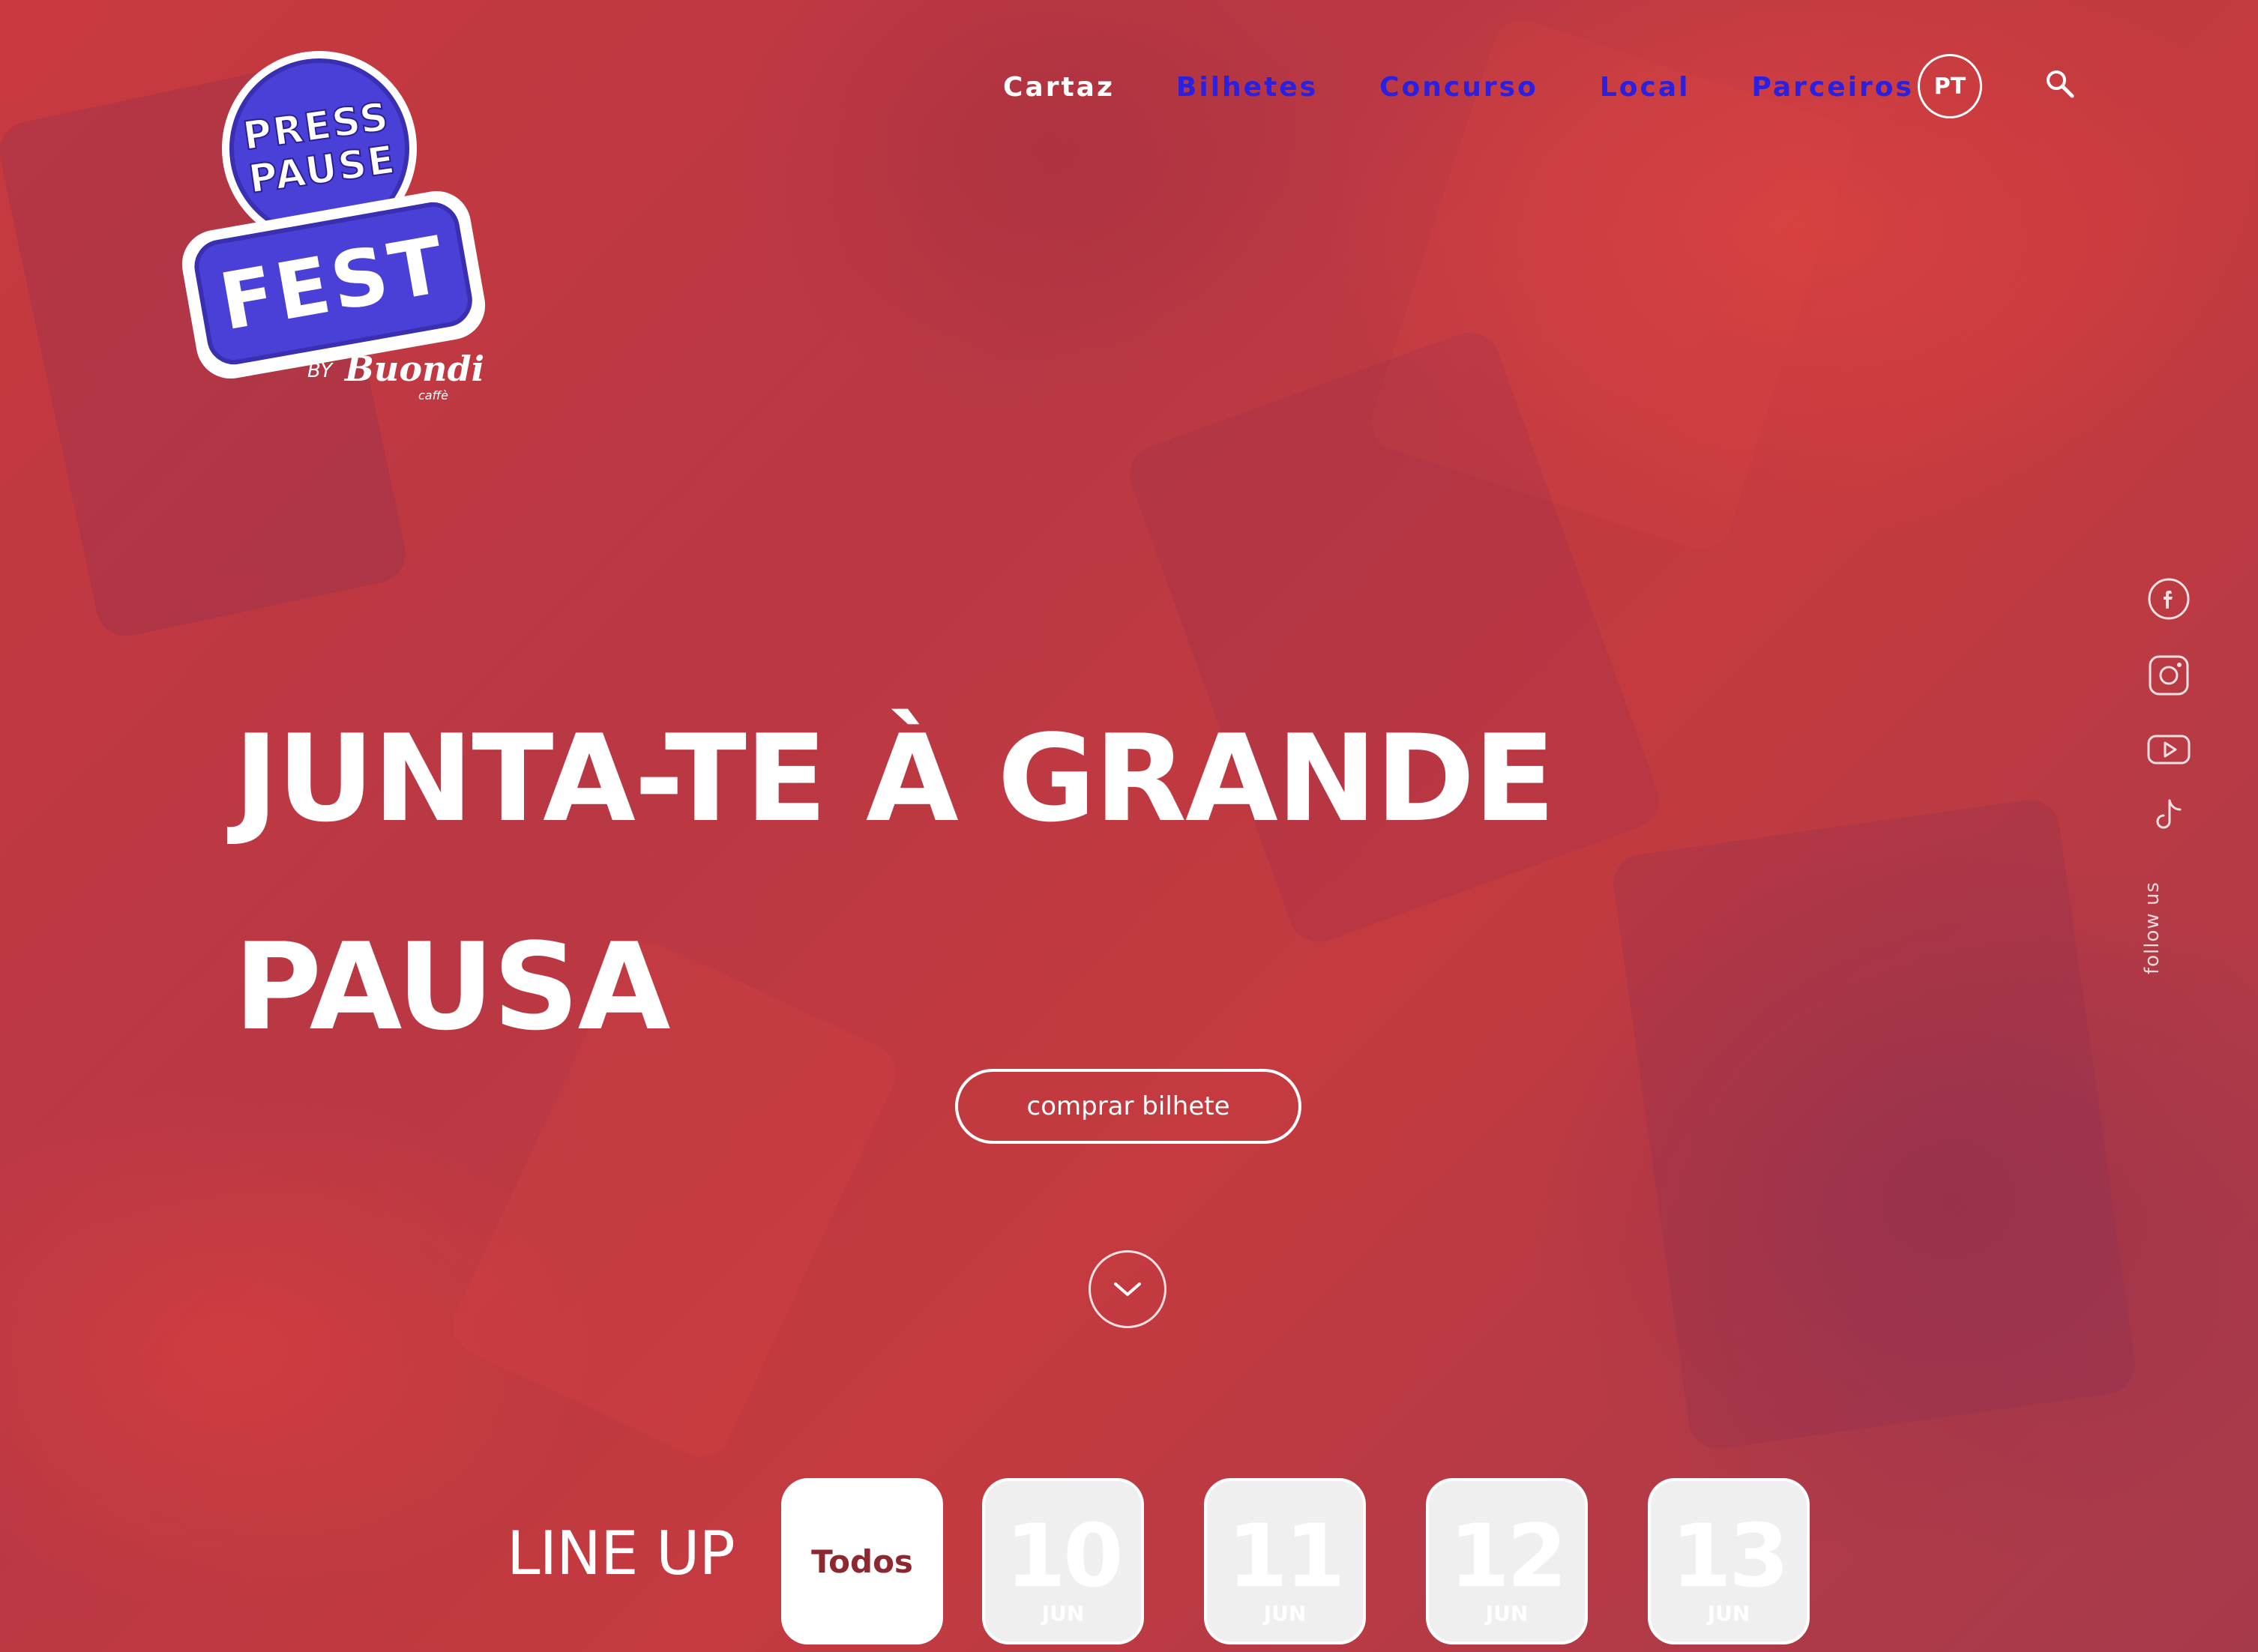 The image size is (2258, 1652). What do you see at coordinates (1059, 87) in the screenshot?
I see `nav-item-cartaz: Cartaz` at bounding box center [1059, 87].